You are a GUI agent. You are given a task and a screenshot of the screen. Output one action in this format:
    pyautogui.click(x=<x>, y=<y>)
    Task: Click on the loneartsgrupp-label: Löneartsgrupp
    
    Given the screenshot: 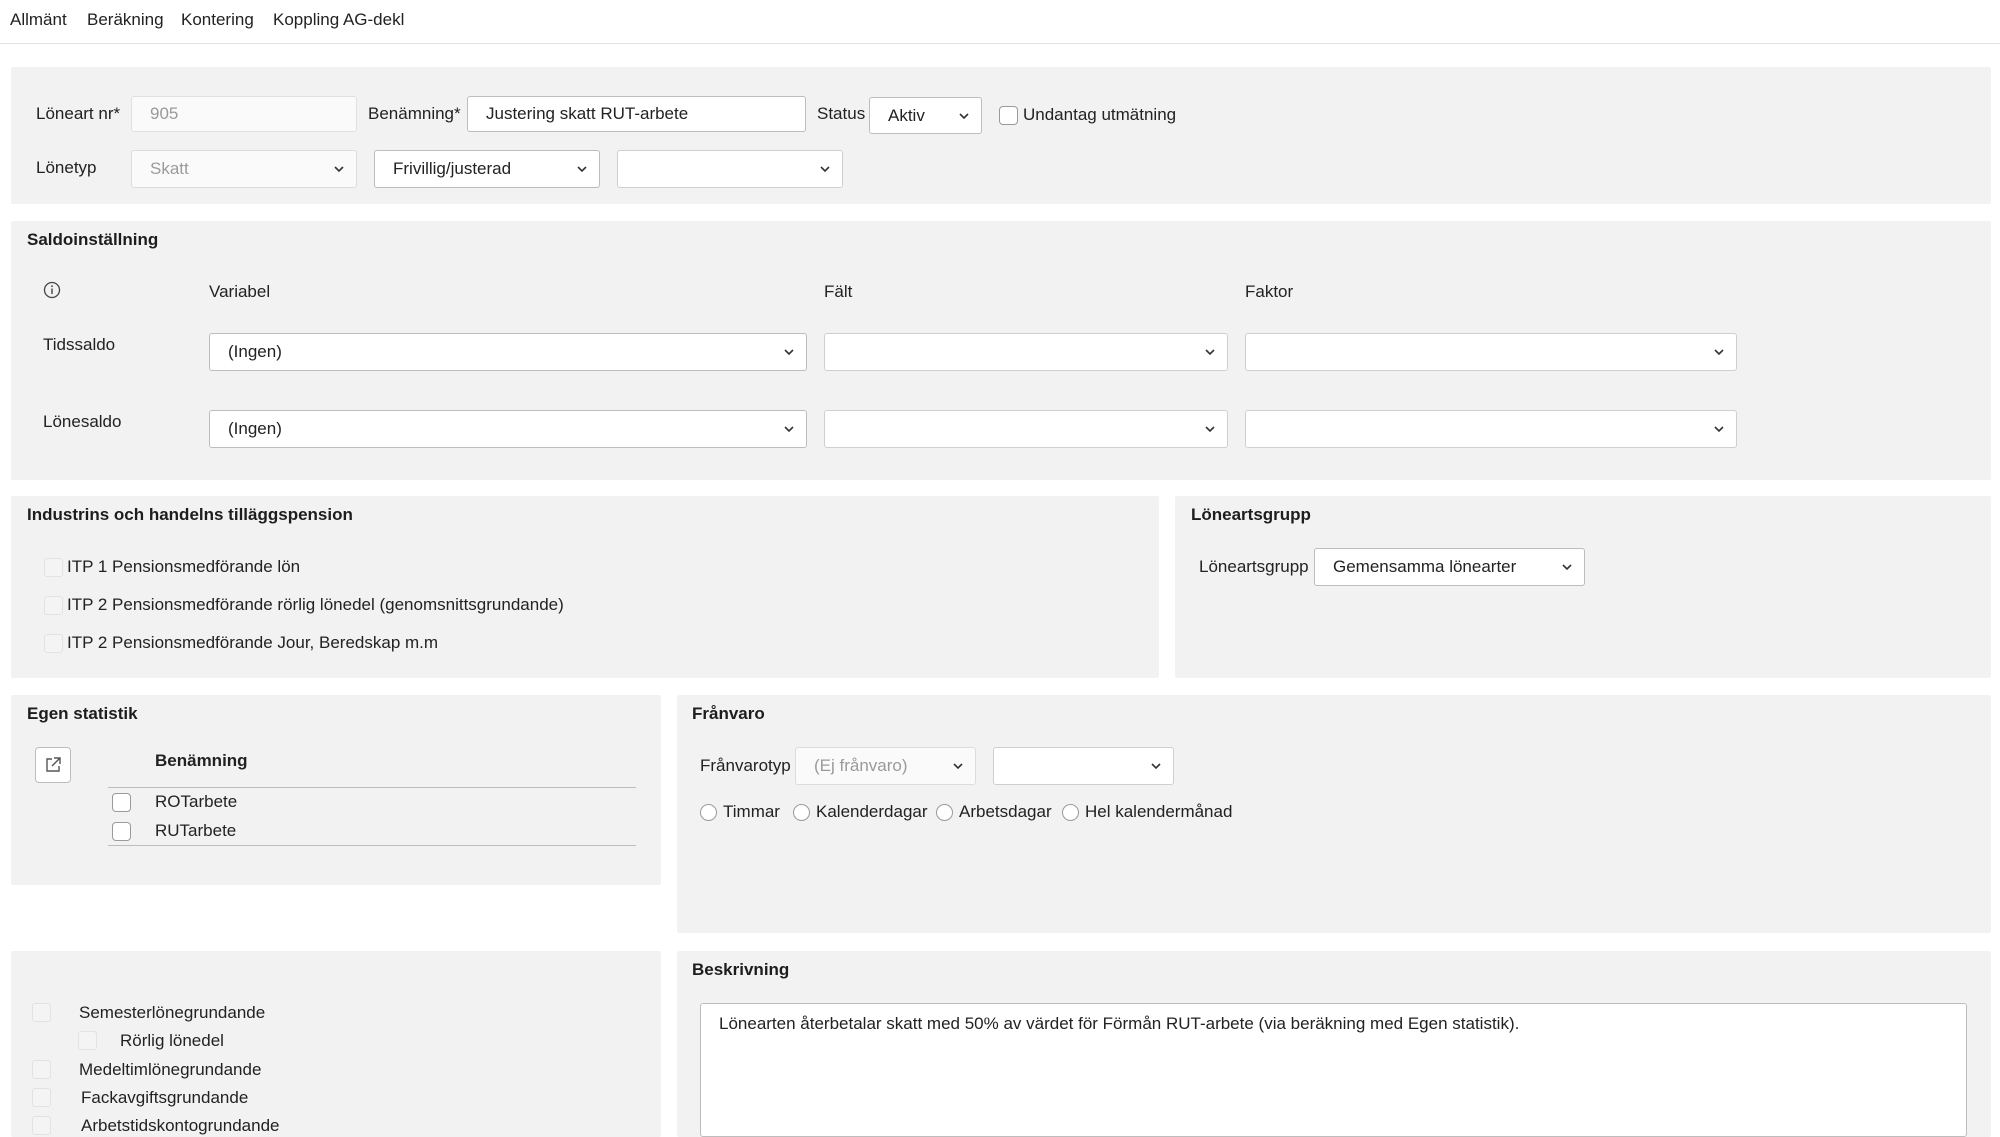 What is the action you would take?
    pyautogui.click(x=1254, y=566)
    